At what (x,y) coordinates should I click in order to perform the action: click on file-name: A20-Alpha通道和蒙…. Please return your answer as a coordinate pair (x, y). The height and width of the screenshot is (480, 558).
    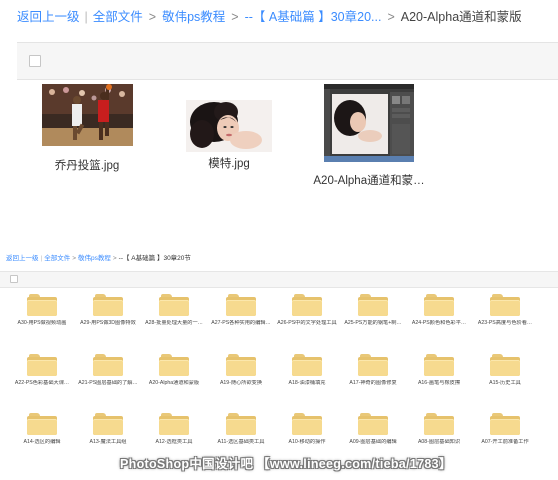
    Looking at the image, I should click on (369, 180).